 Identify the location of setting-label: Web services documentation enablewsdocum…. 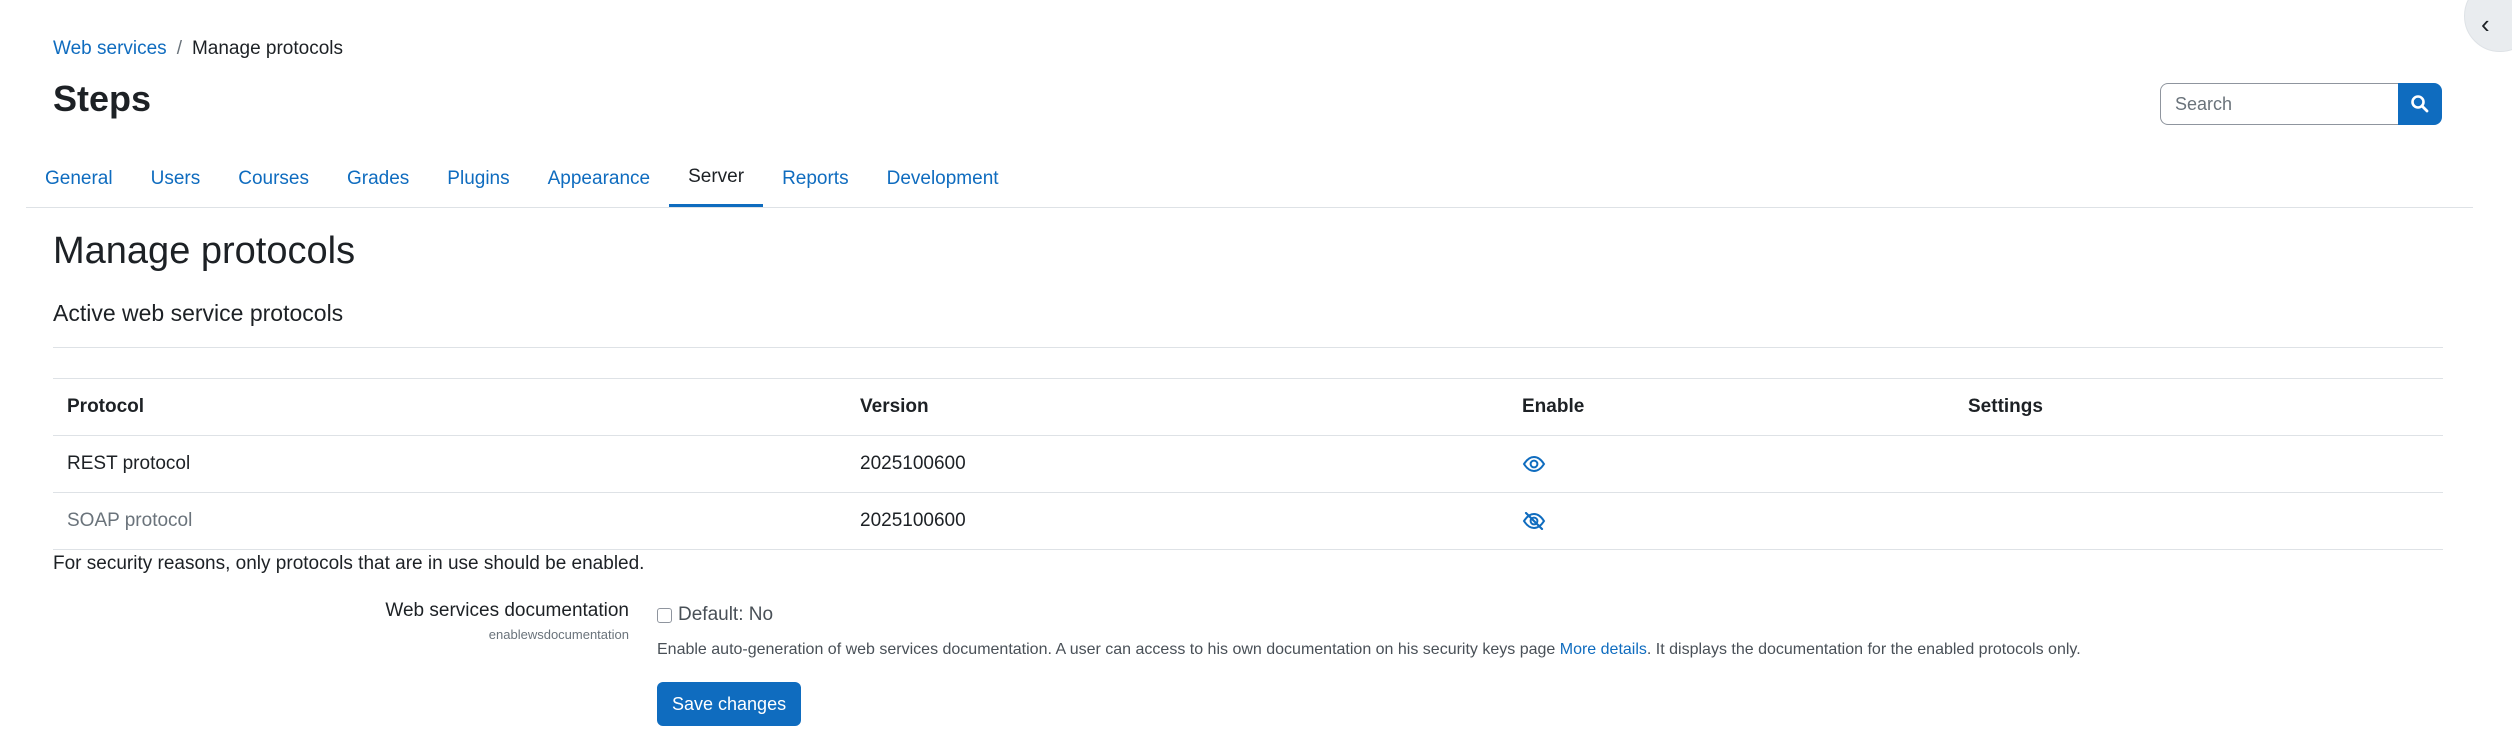
(341, 621).